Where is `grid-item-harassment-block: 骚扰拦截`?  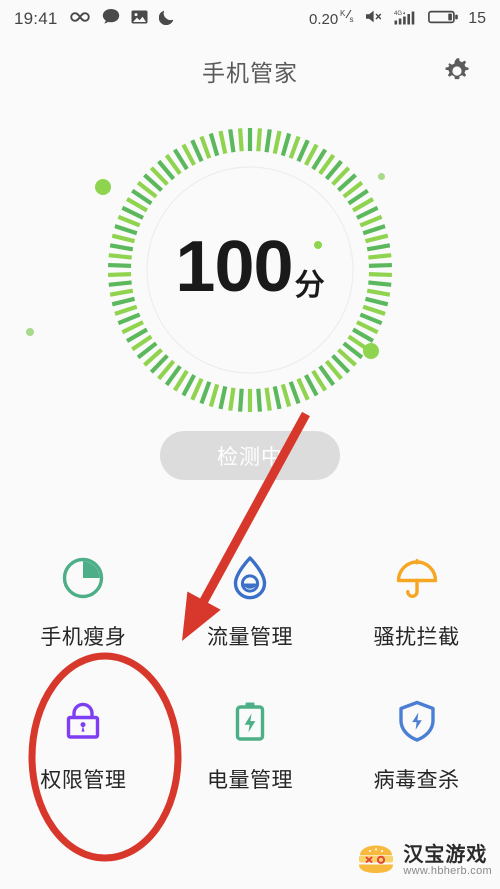 grid-item-harassment-block: 骚扰拦截 is located at coordinates (416, 607).